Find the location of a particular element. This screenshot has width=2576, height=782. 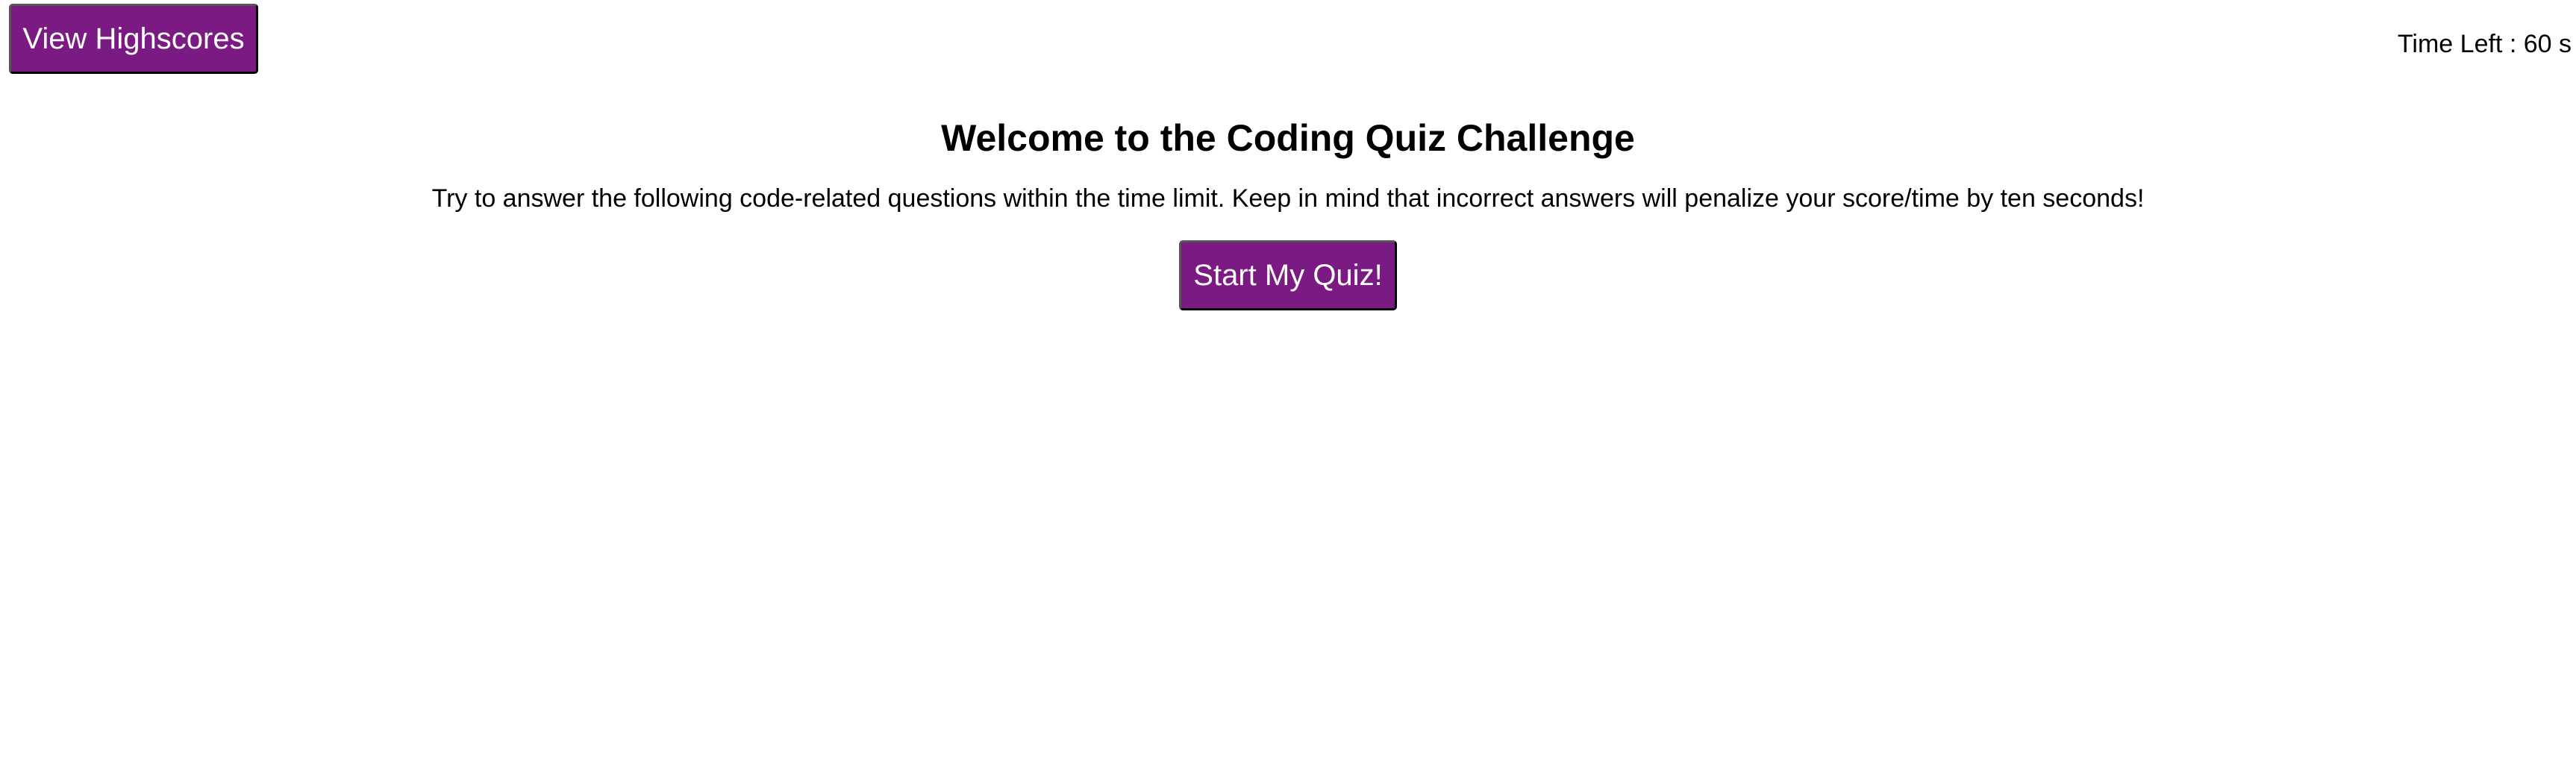

timer-unit: s is located at coordinates (2561, 44).